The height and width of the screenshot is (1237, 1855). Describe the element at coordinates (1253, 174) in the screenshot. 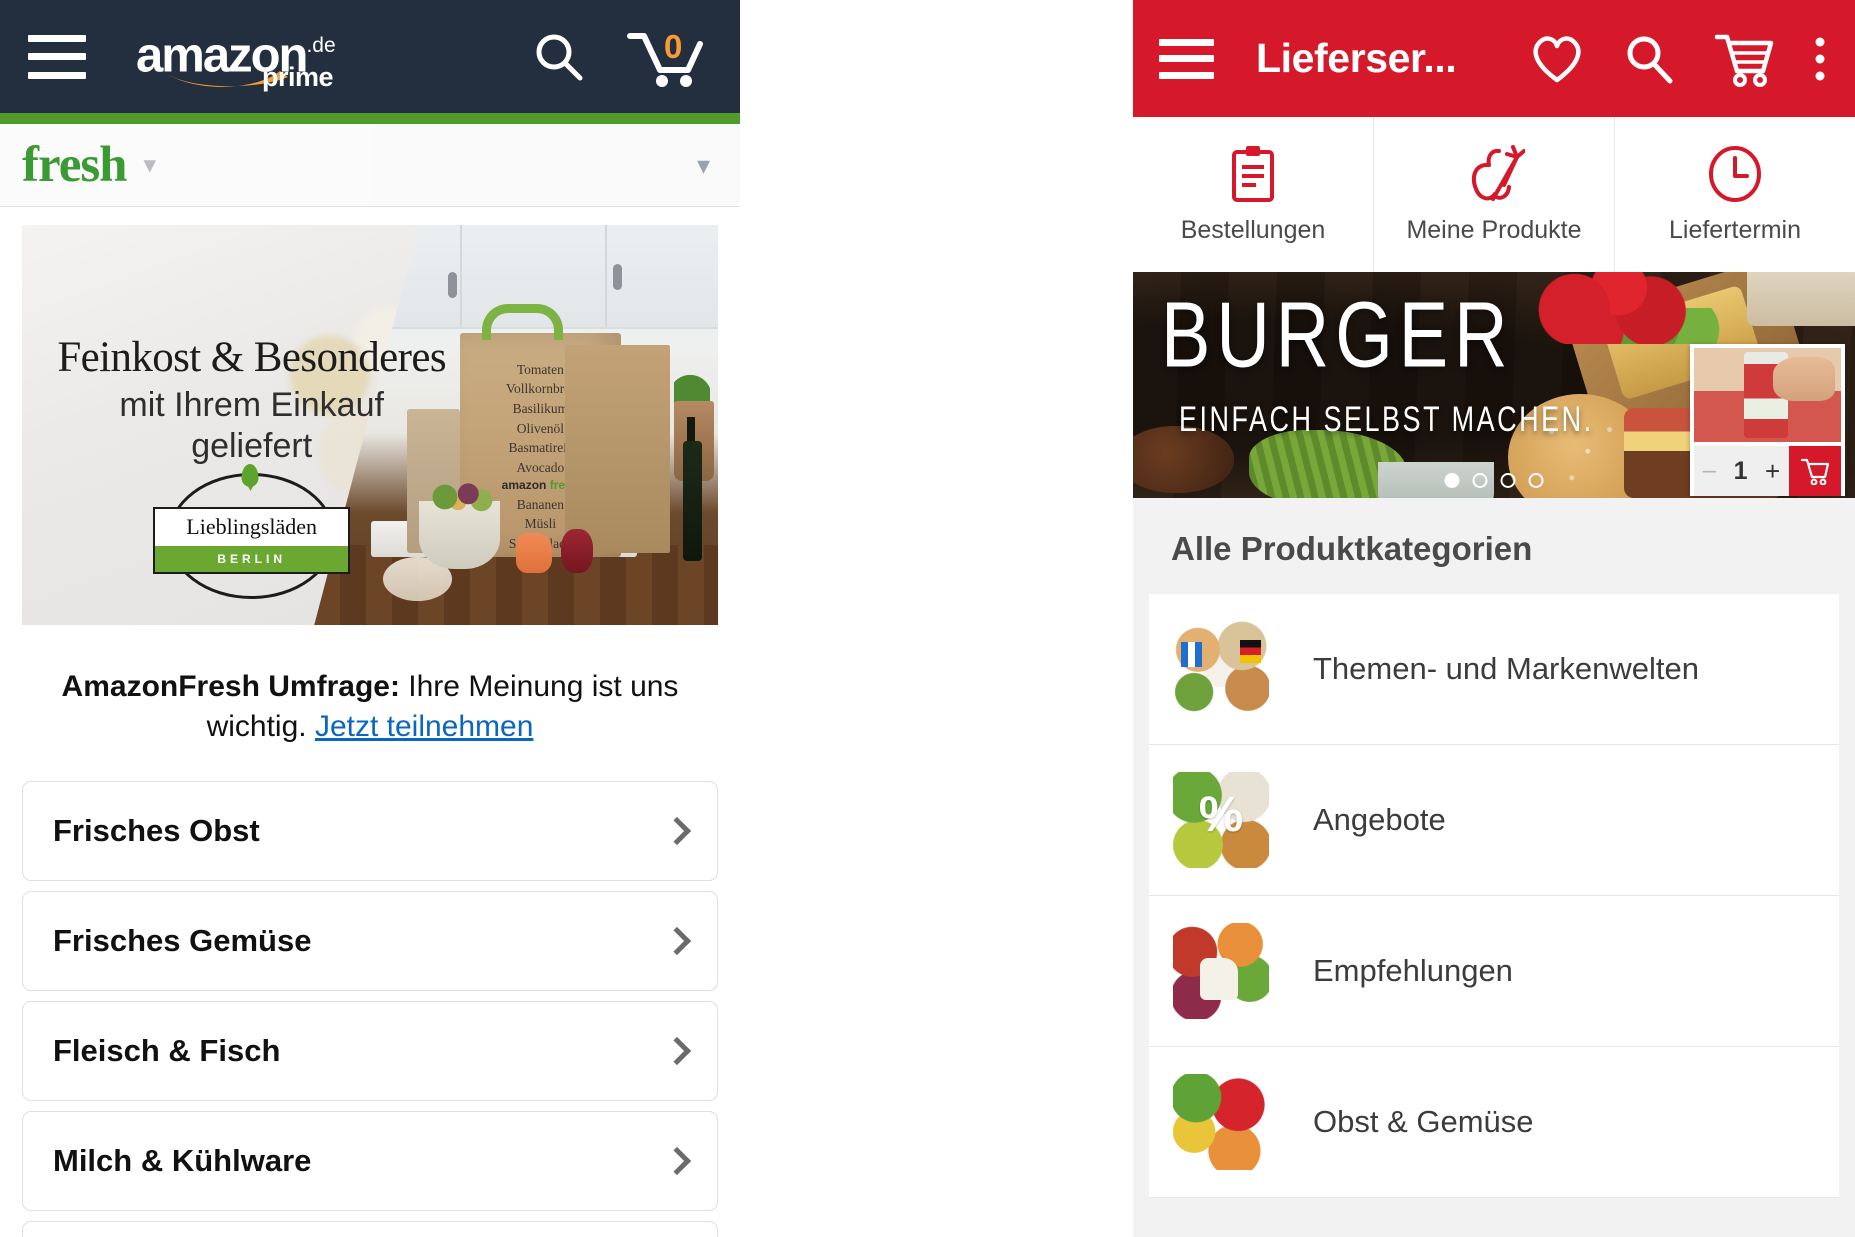

I see `clipboard-icon` at that location.